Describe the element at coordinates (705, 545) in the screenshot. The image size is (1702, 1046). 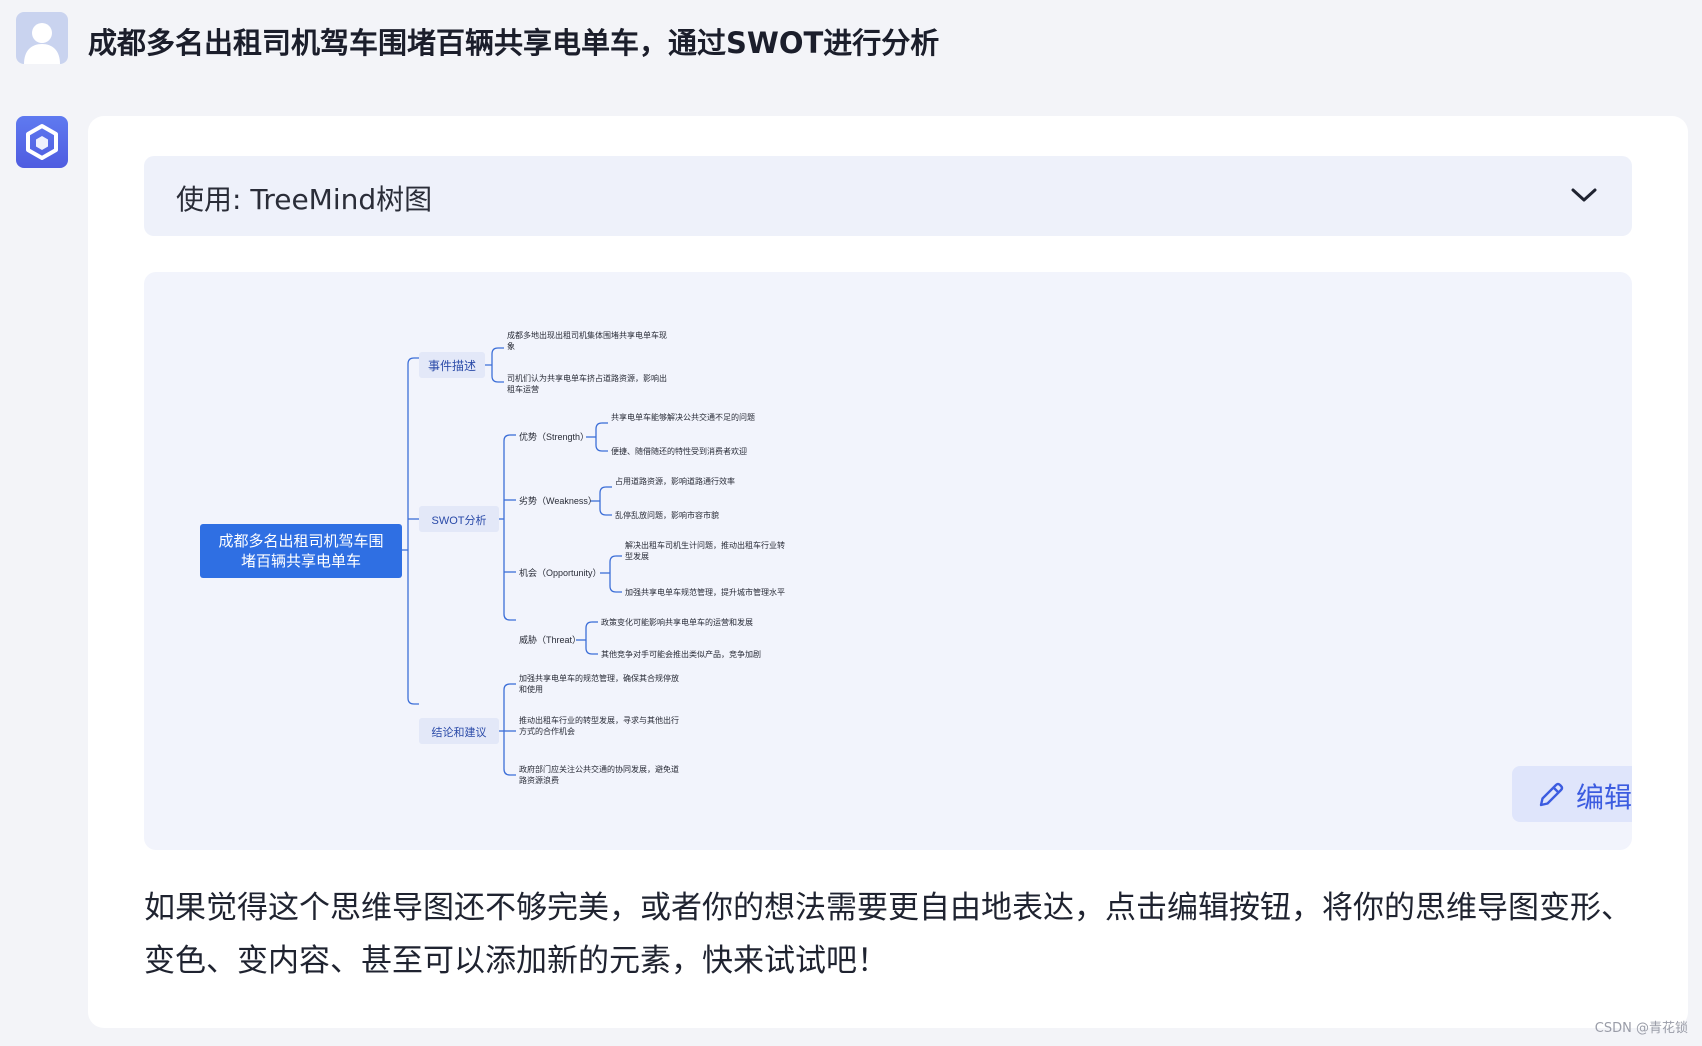
I see `opportunity-item-1-line1: 解决出租车司机生计问题，推动出租车行业转` at that location.